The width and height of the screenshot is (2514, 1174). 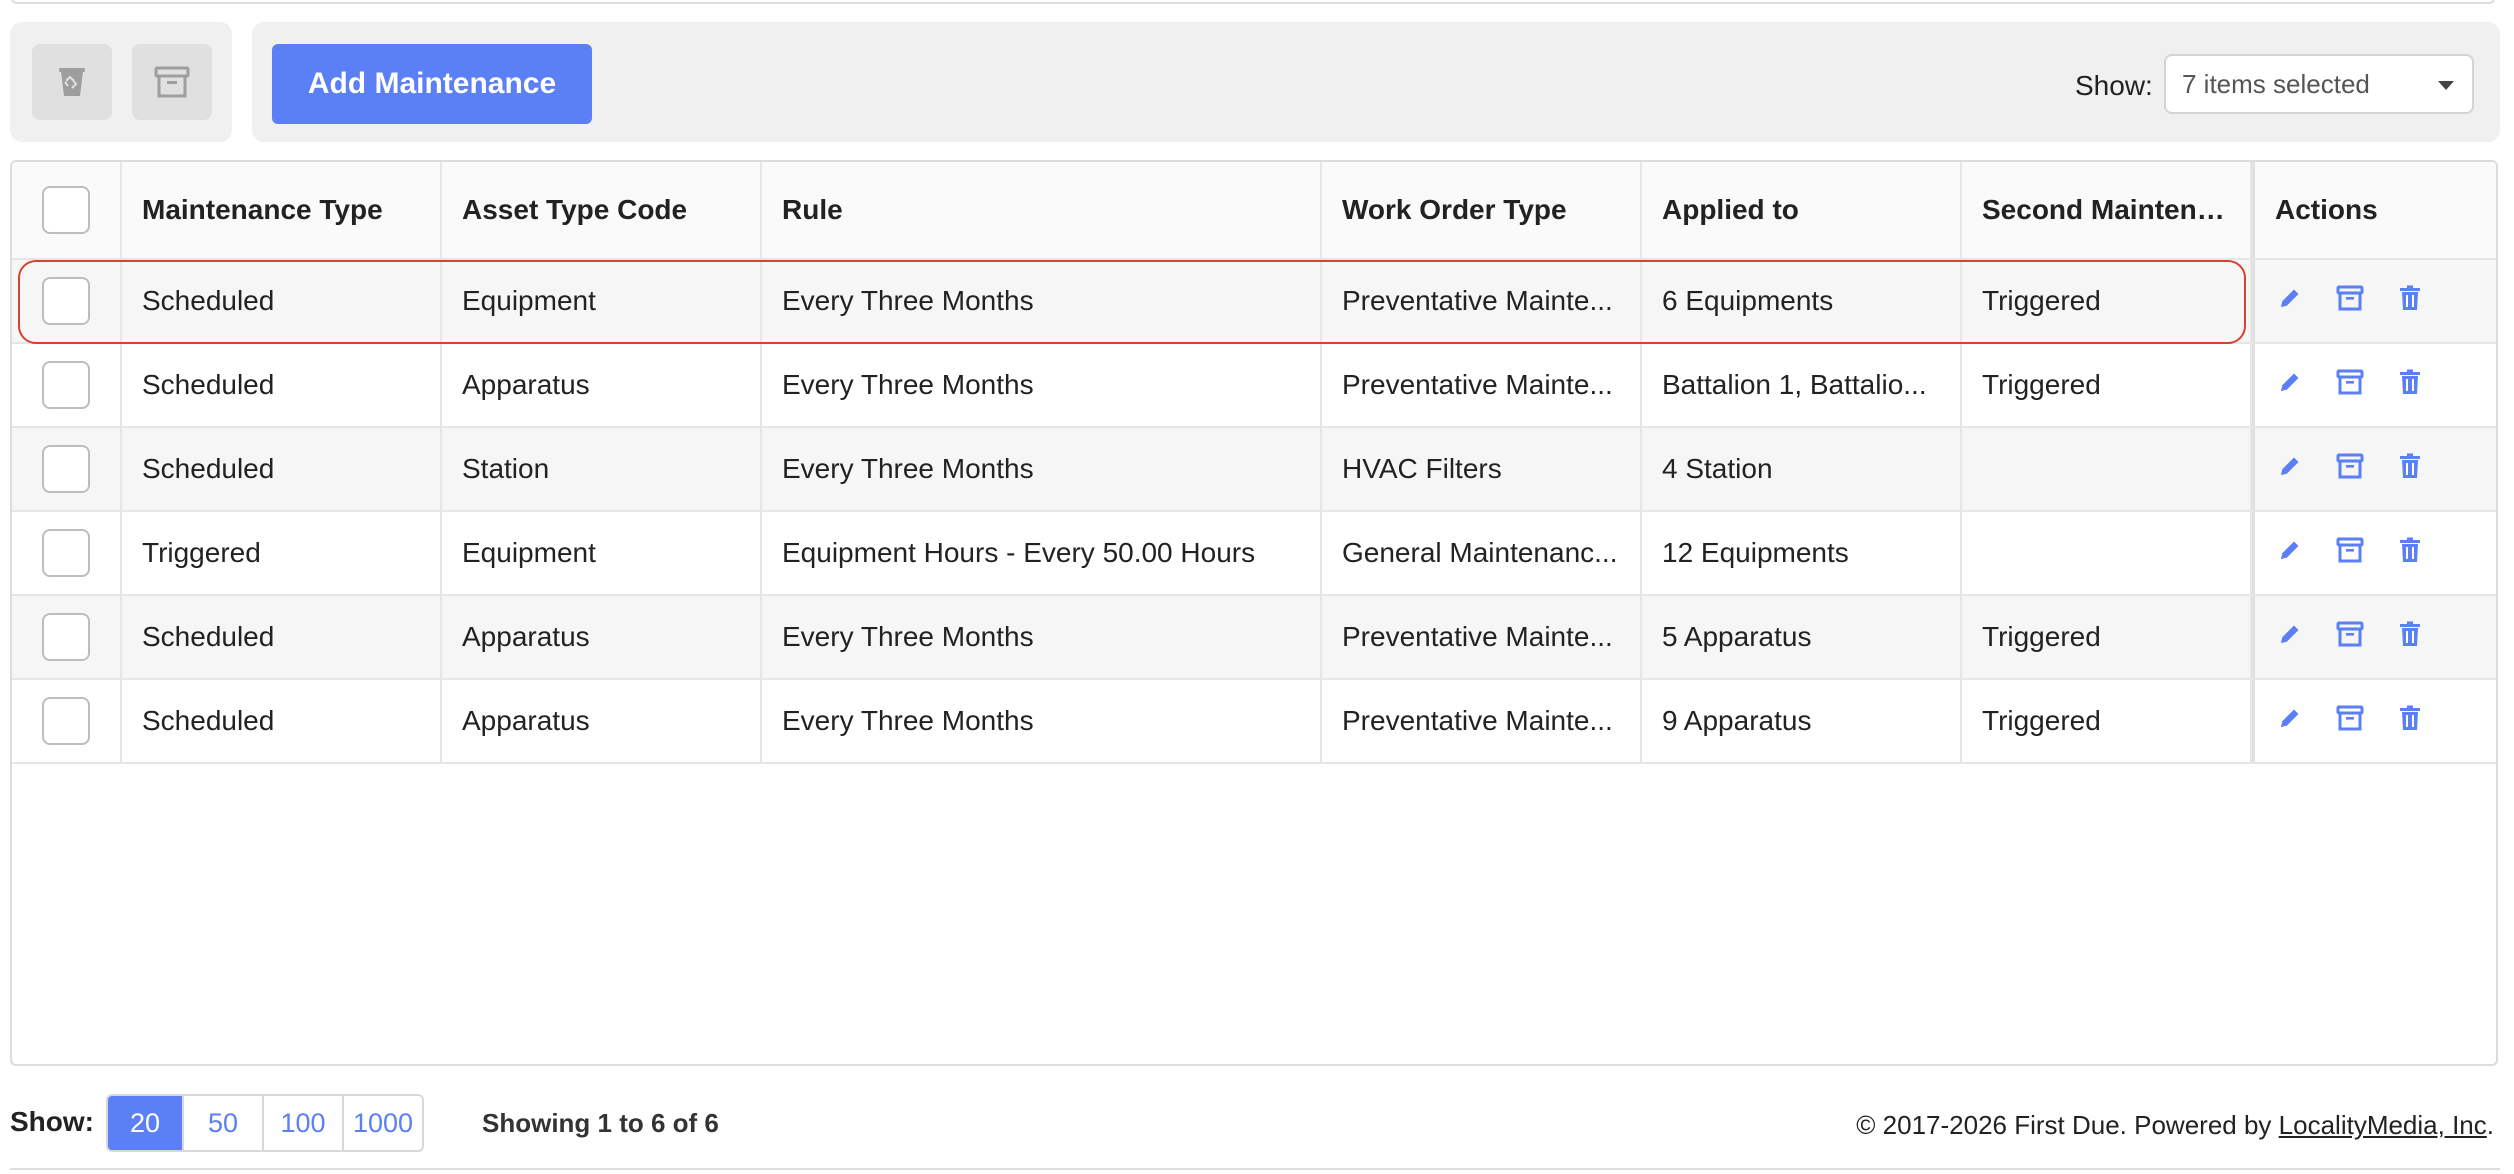 What do you see at coordinates (1802, 301) in the screenshot?
I see `table-cell: 6 Equipments` at bounding box center [1802, 301].